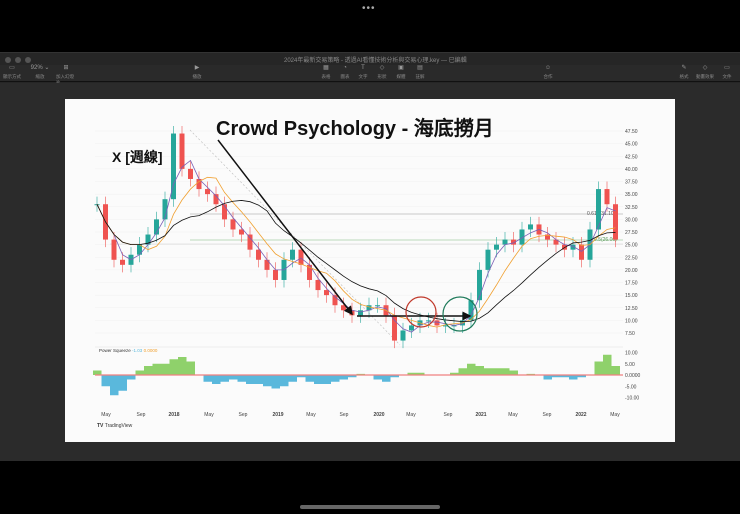 This screenshot has width=740, height=514. I want to click on y-tick-label: 40.00, so click(631, 170).